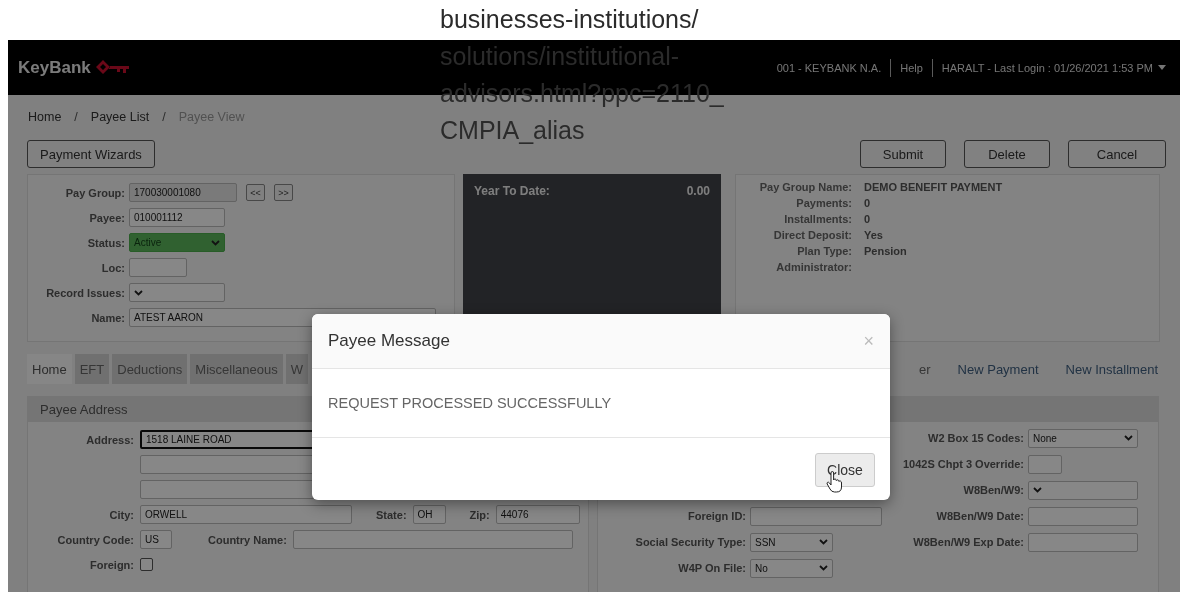  What do you see at coordinates (993, 490) in the screenshot?
I see `field-label: W8Ben/W9:` at bounding box center [993, 490].